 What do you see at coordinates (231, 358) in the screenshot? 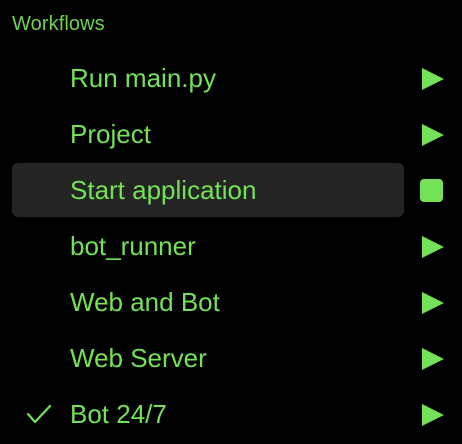
I see `workflow-item-web-server: Web Server` at bounding box center [231, 358].